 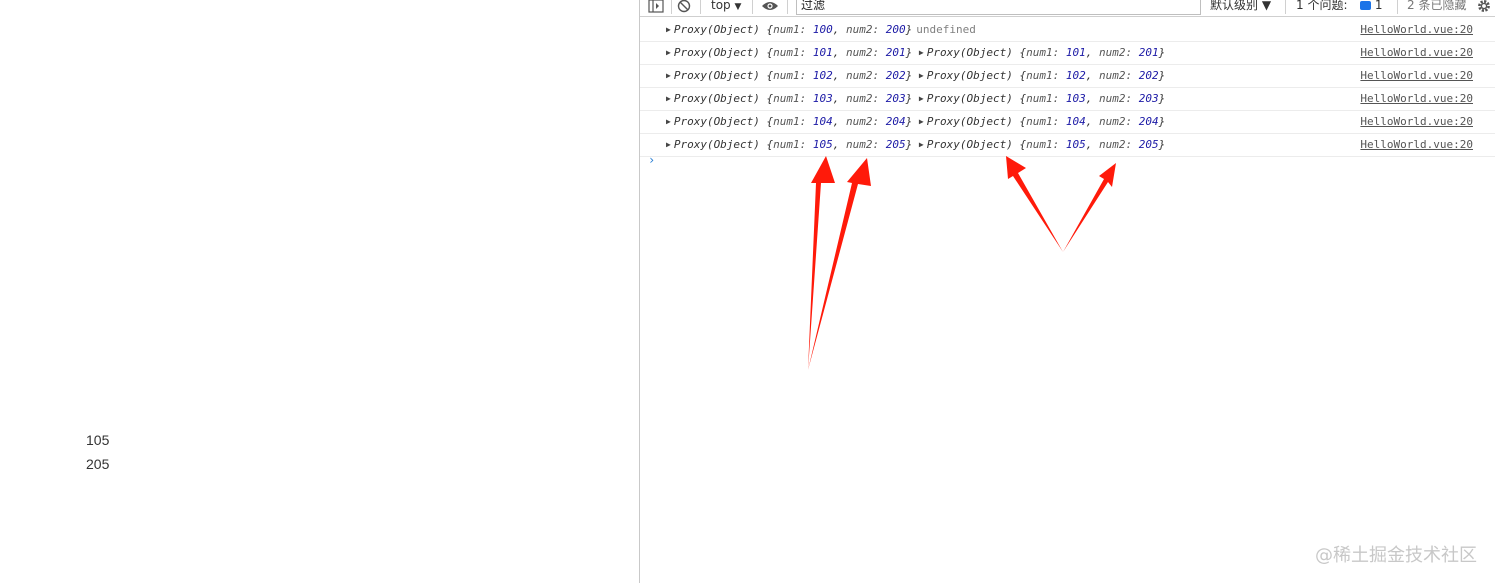 What do you see at coordinates (895, 98) in the screenshot?
I see `property-value: 203` at bounding box center [895, 98].